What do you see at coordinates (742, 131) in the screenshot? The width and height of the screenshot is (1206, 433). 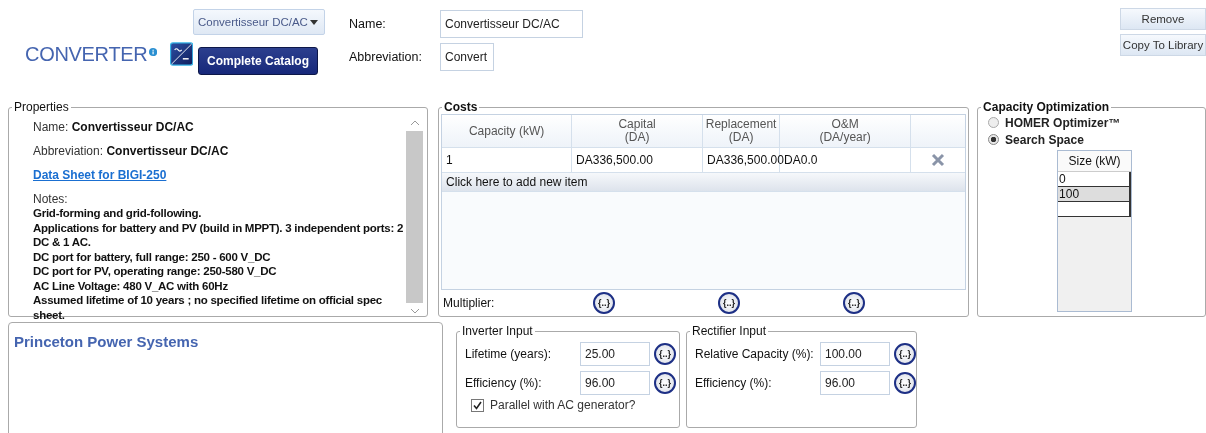 I see `column-header: Replacement (DA)` at bounding box center [742, 131].